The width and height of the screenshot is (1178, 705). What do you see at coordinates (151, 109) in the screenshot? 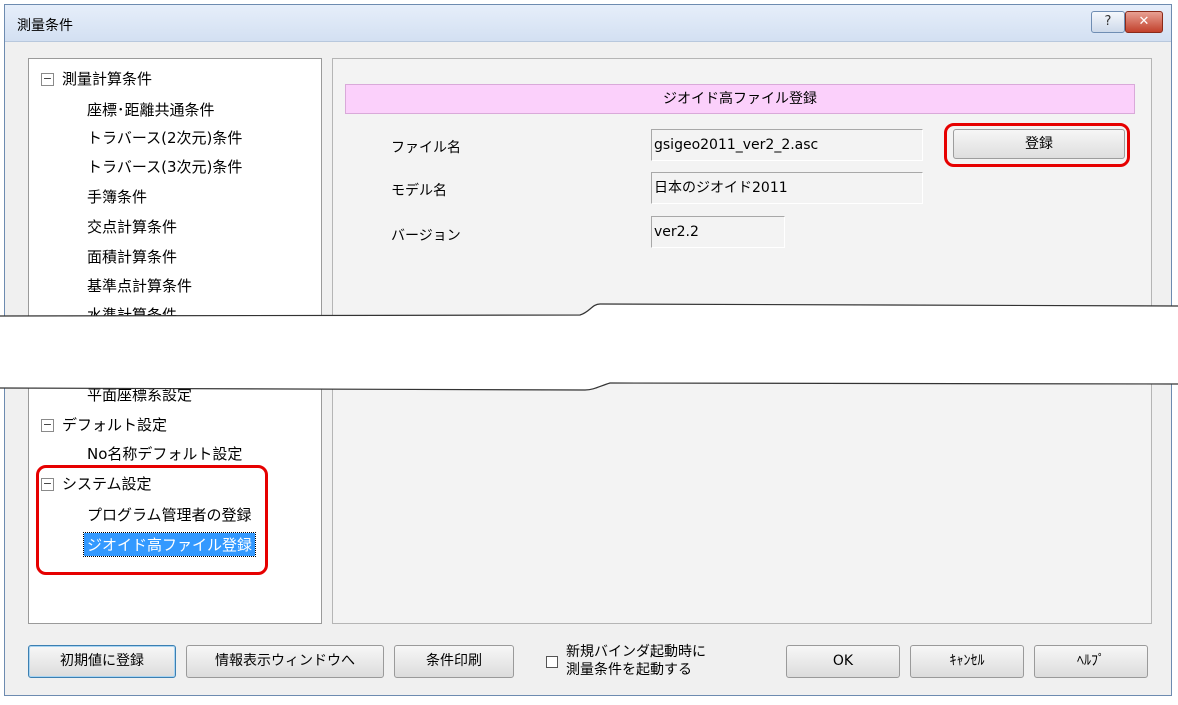
I see `tree-item-common: 座標･距離共通条件` at bounding box center [151, 109].